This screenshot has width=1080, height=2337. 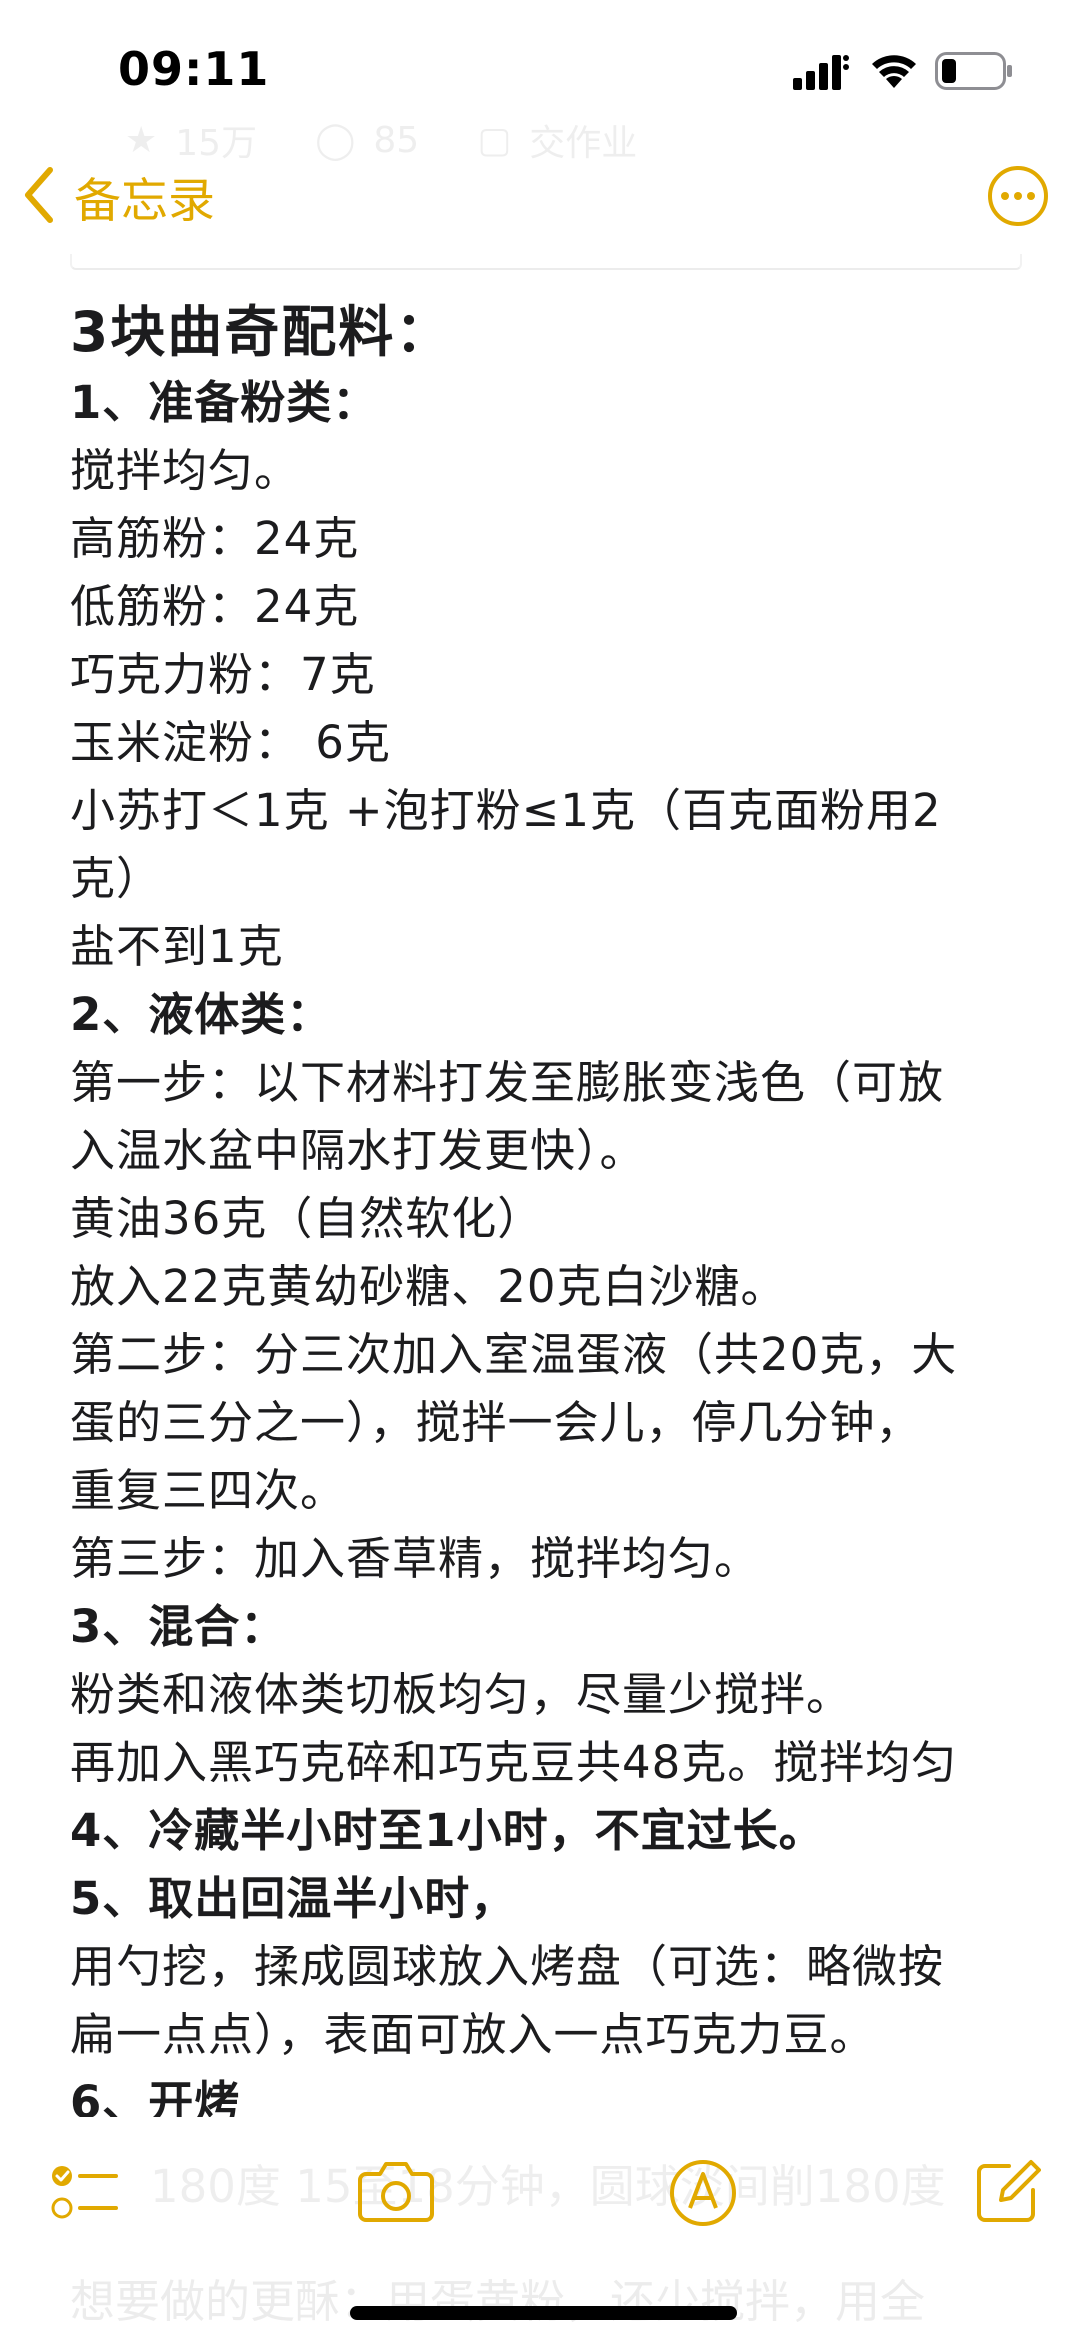 I want to click on wifi-icon, so click(x=894, y=72).